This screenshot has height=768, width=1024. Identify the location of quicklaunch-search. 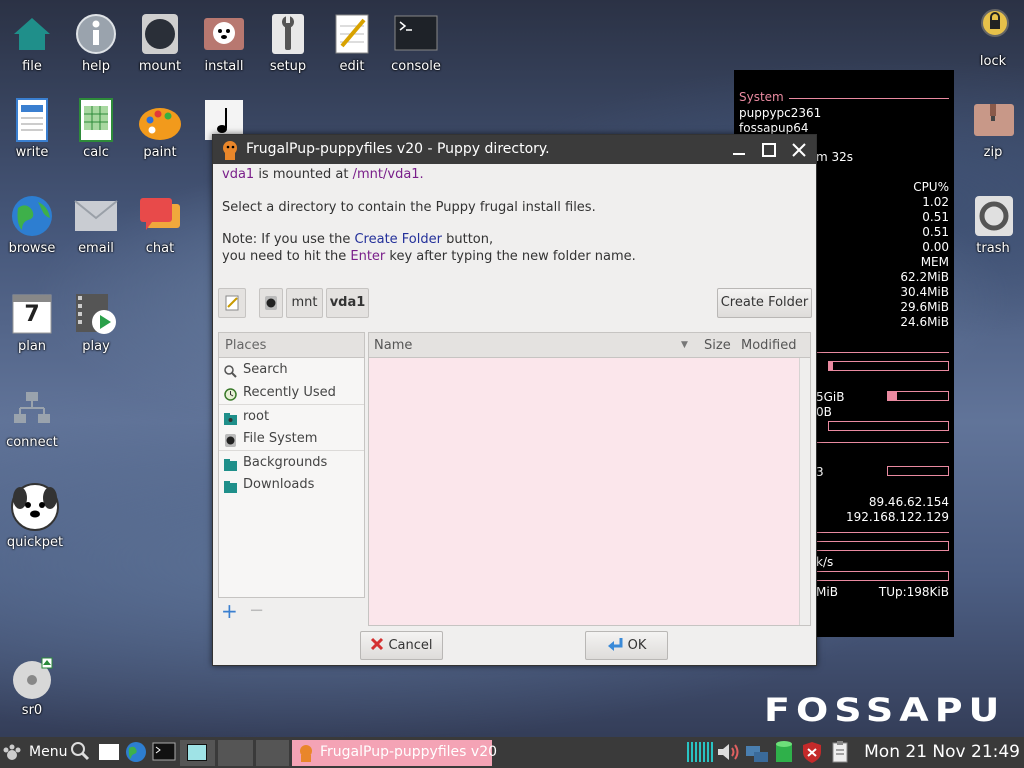
(80, 753).